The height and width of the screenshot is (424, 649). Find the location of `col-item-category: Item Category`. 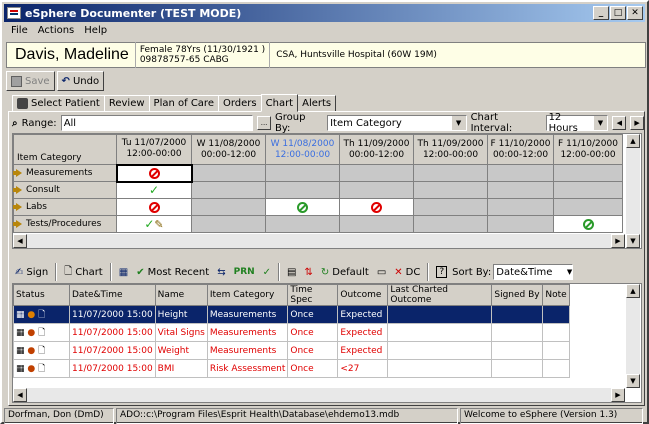

col-item-category: Item Category is located at coordinates (247, 295).